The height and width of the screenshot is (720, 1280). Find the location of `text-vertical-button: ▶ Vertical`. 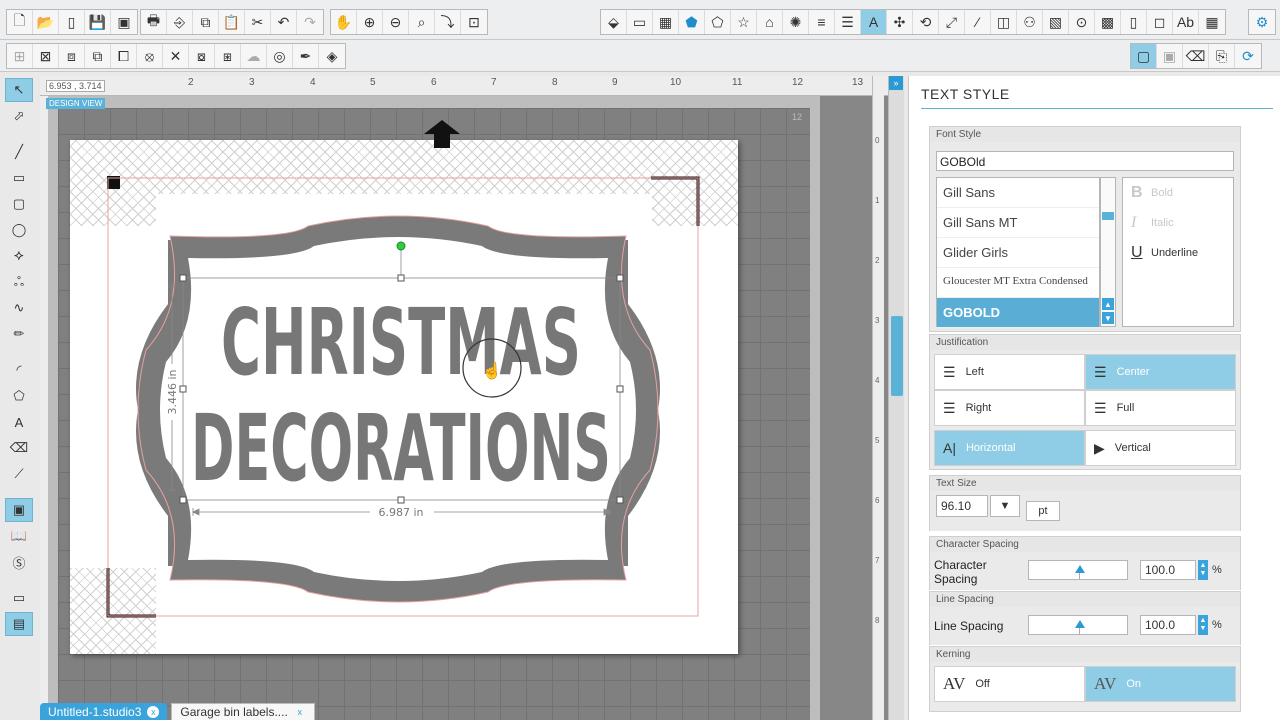

text-vertical-button: ▶ Vertical is located at coordinates (1160, 448).